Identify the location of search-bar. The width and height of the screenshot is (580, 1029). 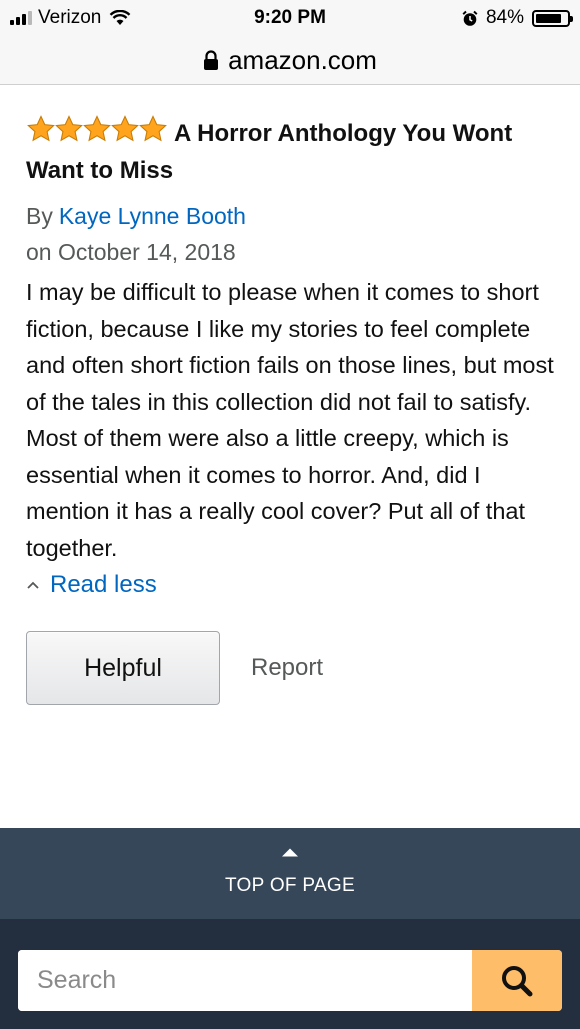
(290, 980).